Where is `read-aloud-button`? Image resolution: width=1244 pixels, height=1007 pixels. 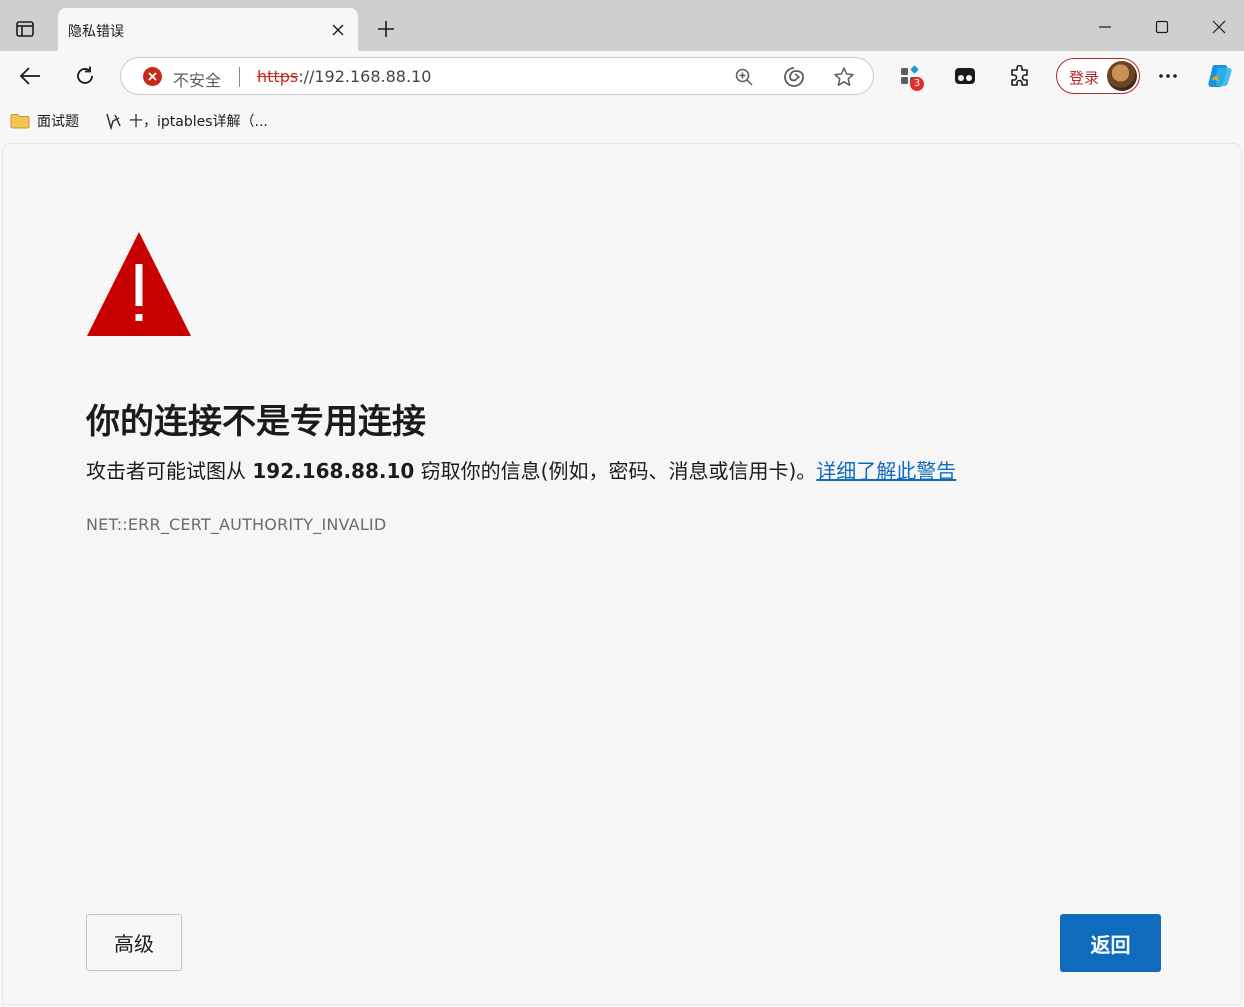
read-aloud-button is located at coordinates (794, 77).